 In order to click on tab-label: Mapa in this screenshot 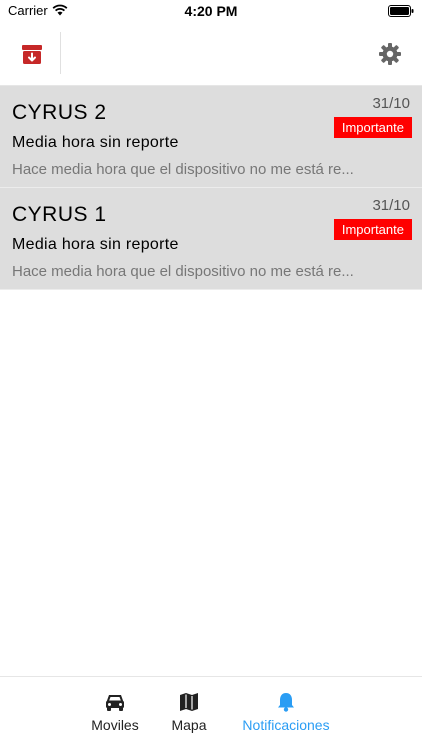, I will do `click(189, 725)`.